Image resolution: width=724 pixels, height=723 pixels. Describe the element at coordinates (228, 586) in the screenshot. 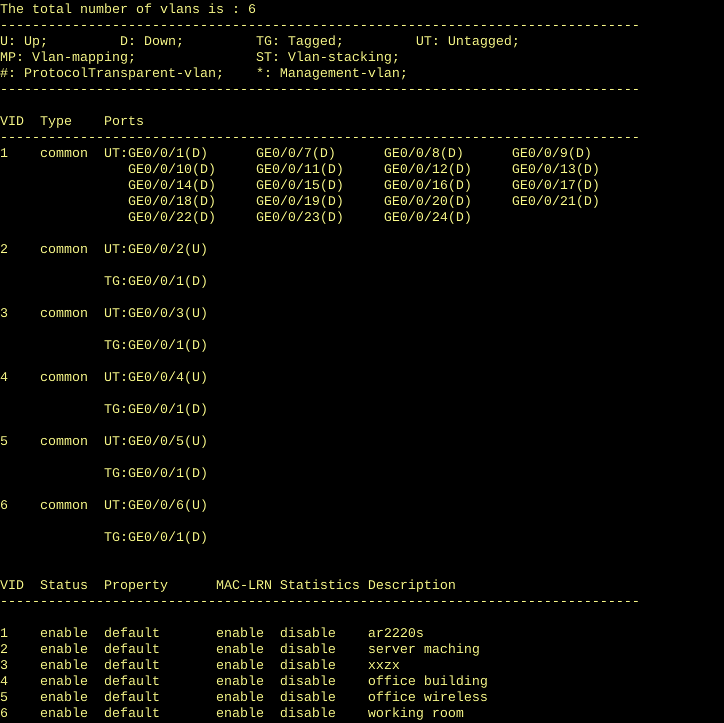

I see `terminal-line: VID Status Property MAC-LRN Statistics Description` at that location.